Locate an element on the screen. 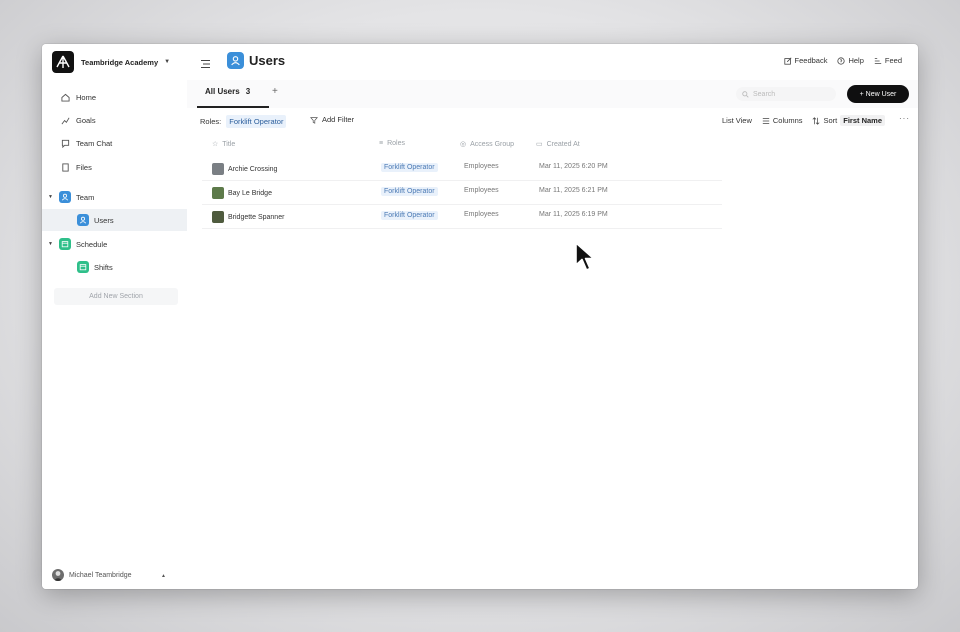 The image size is (960, 632). feedback-label: Feedback is located at coordinates (811, 60).